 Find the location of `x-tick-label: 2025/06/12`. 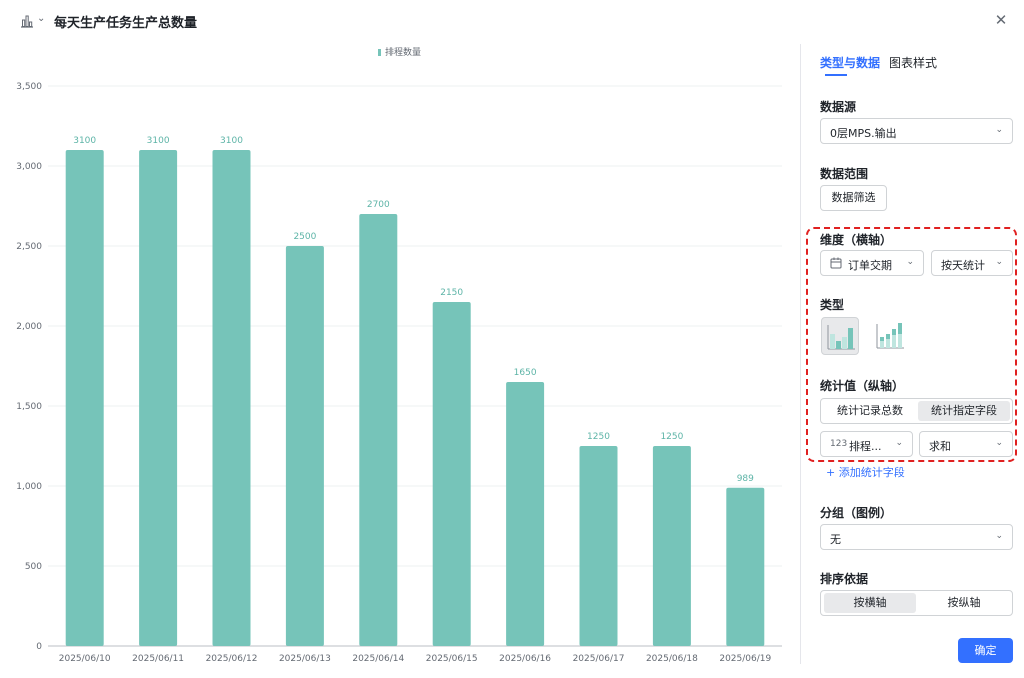

x-tick-label: 2025/06/12 is located at coordinates (232, 659).